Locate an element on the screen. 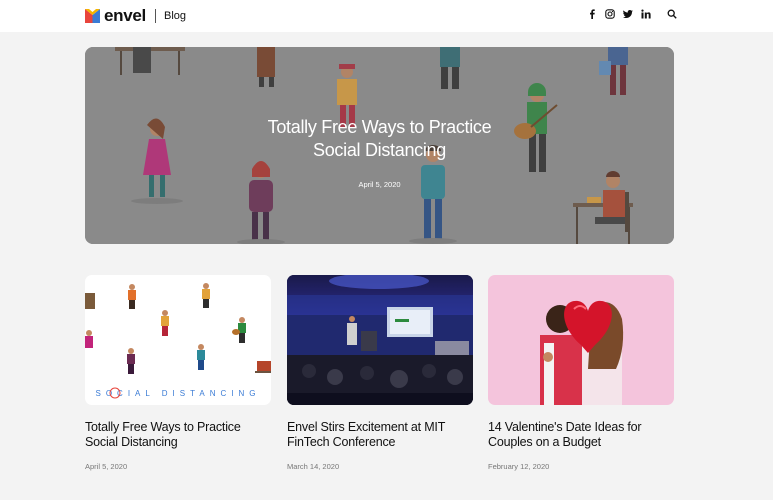  hero-title-line1: Totally Free Ways to Practice is located at coordinates (379, 127).